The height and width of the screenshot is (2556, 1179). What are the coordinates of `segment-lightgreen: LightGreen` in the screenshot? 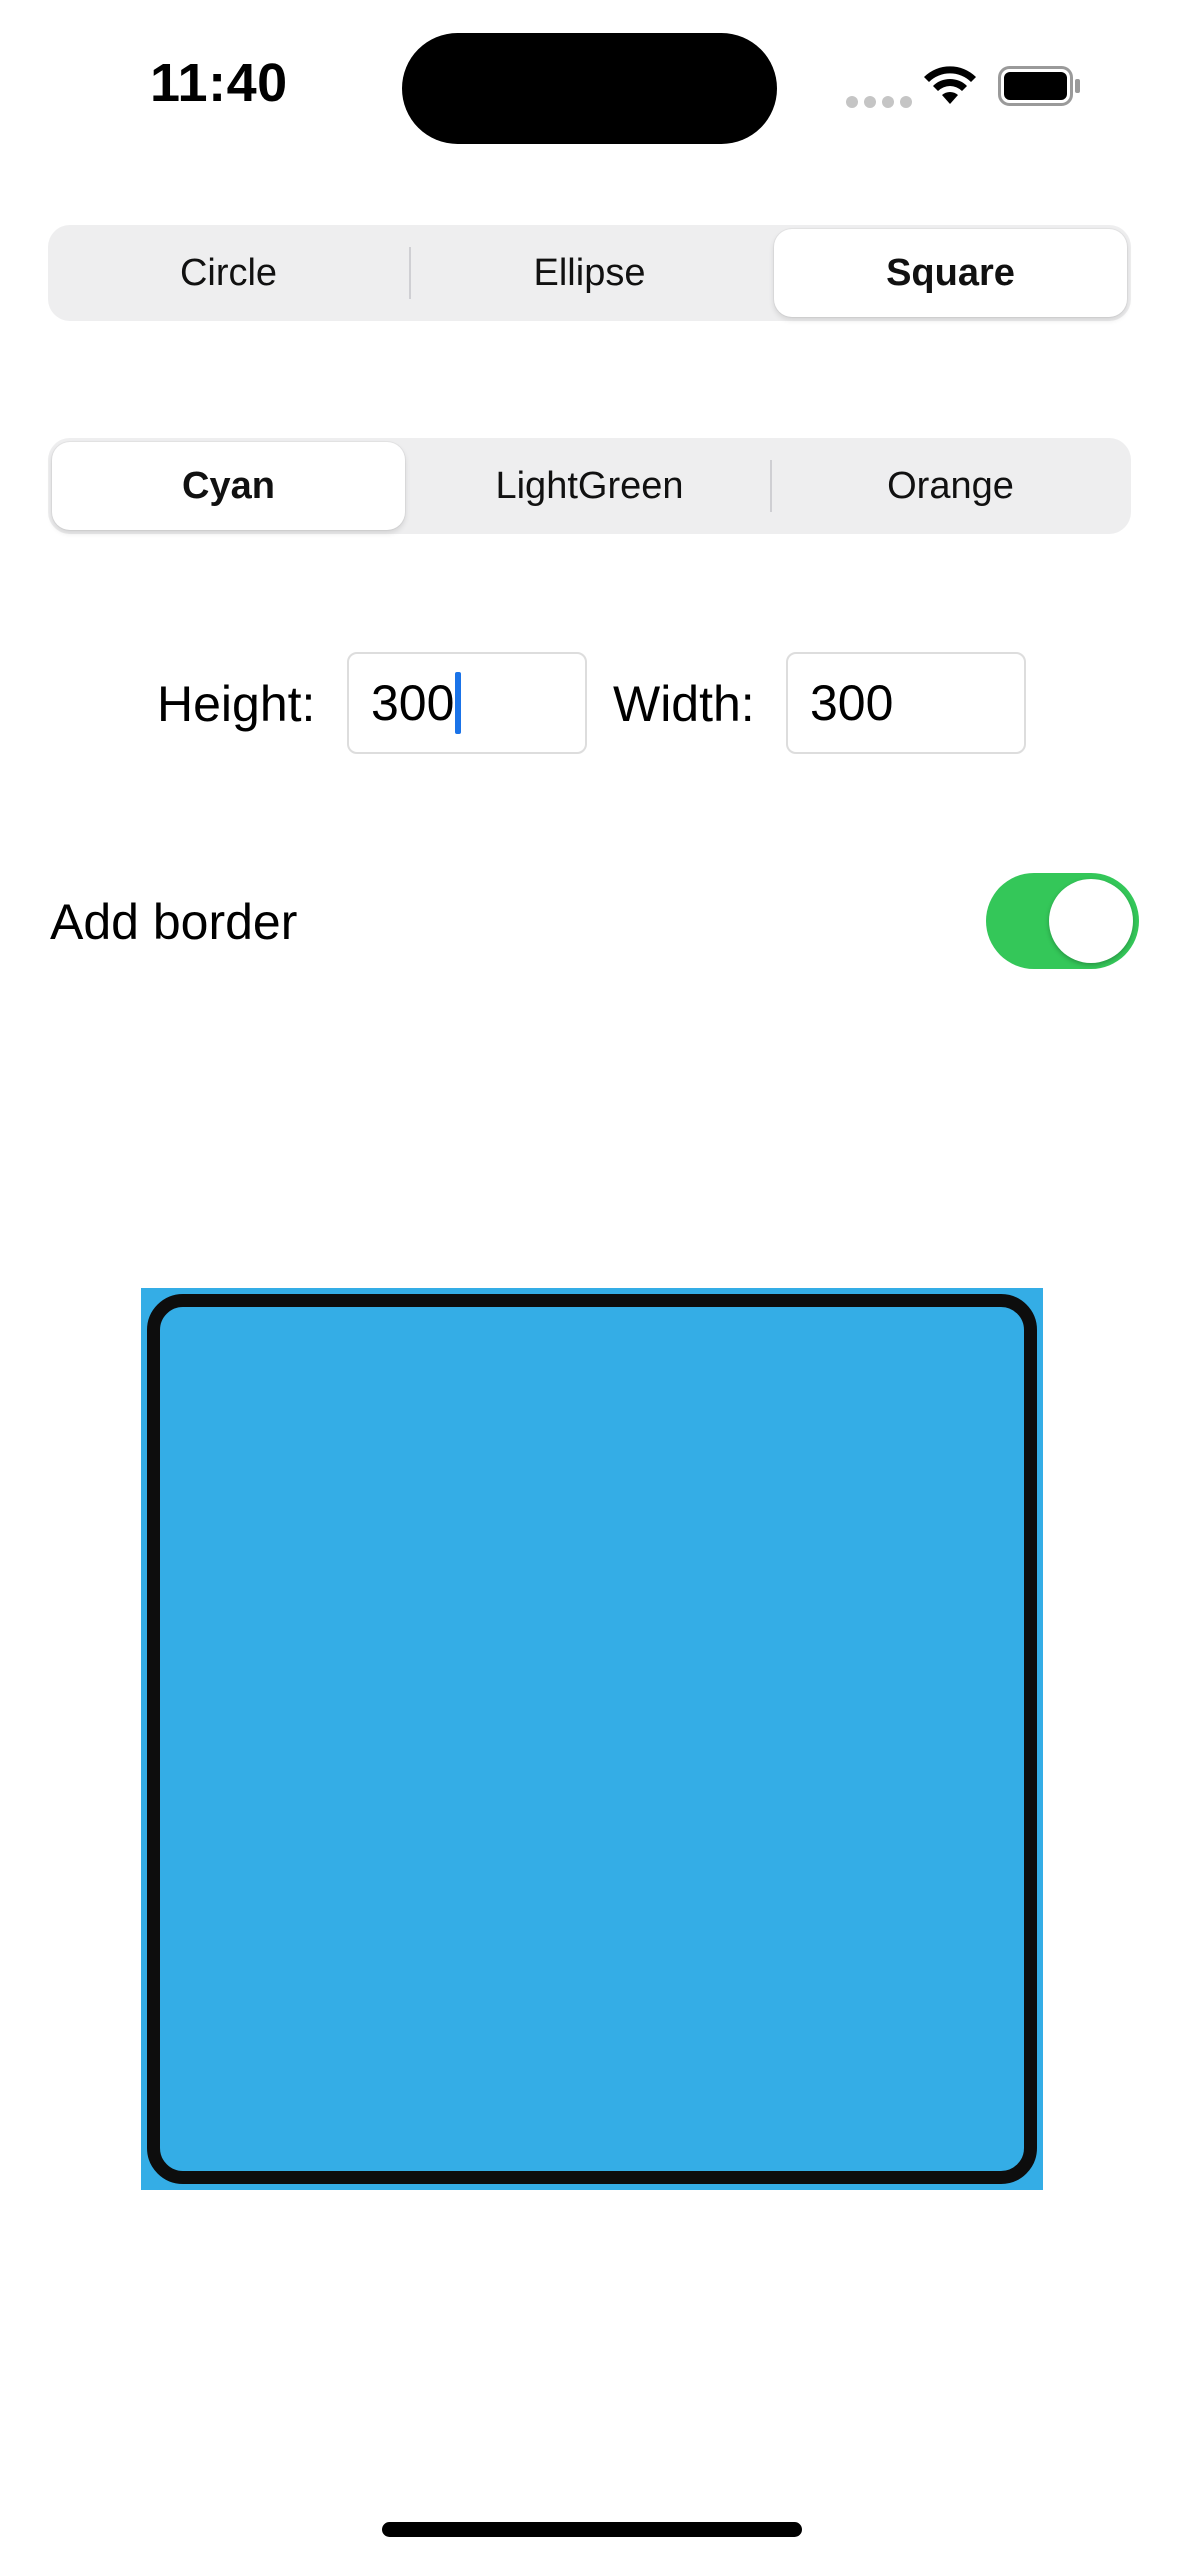 It's located at (589, 486).